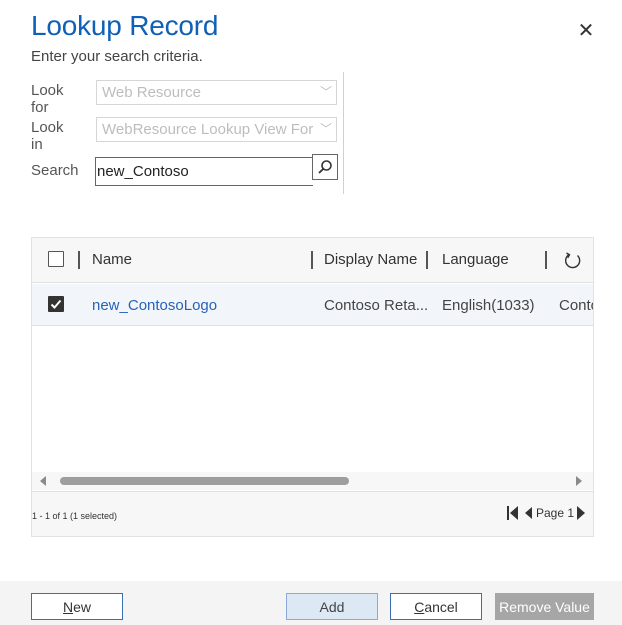 This screenshot has width=622, height=625. What do you see at coordinates (370, 259) in the screenshot?
I see `column-header-display-name: Display Name` at bounding box center [370, 259].